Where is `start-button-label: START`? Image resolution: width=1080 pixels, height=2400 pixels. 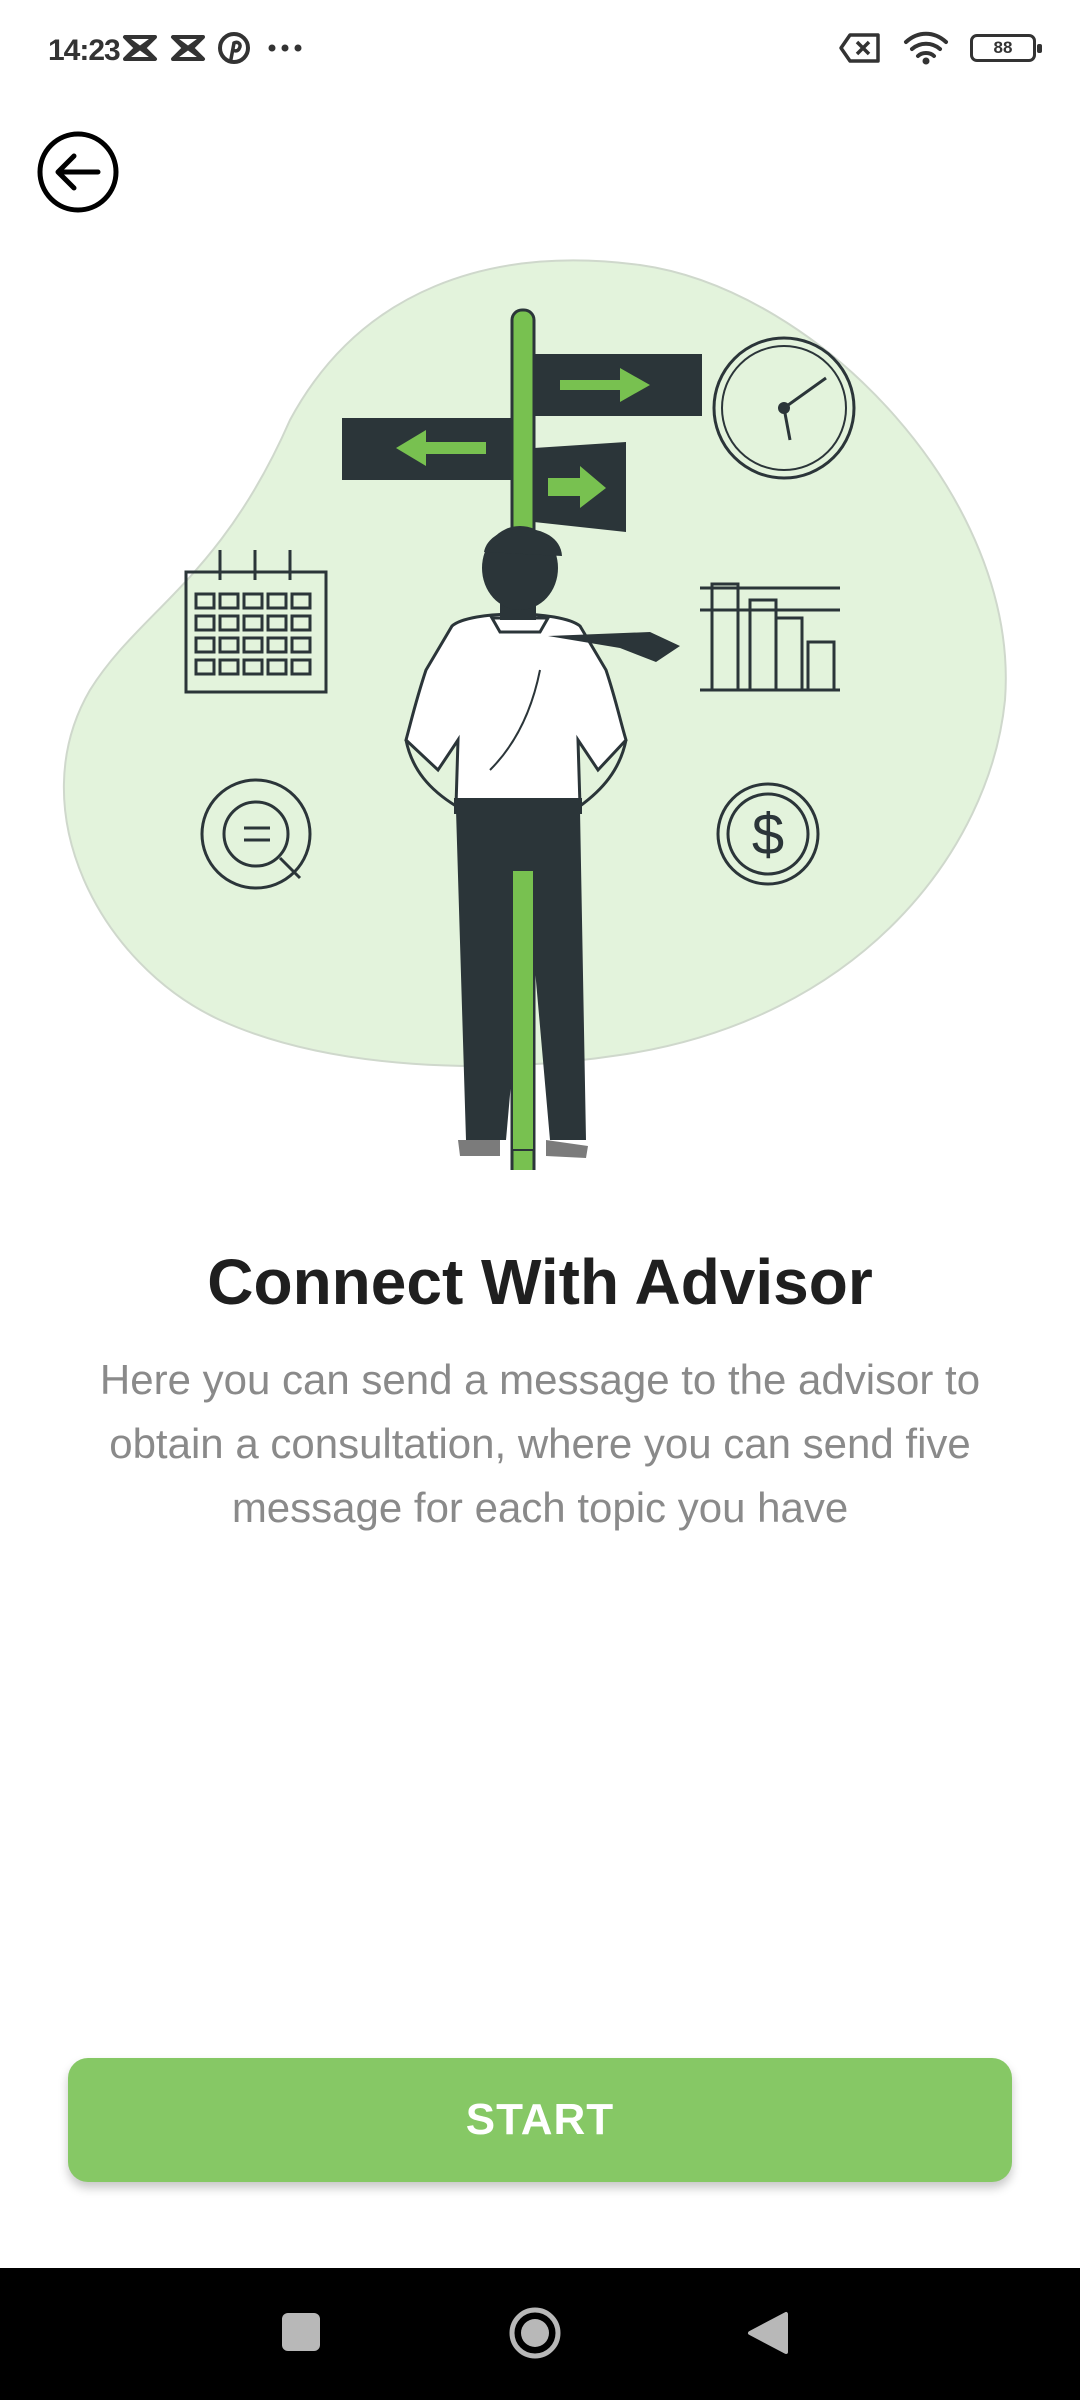
start-button-label: START is located at coordinates (540, 2119).